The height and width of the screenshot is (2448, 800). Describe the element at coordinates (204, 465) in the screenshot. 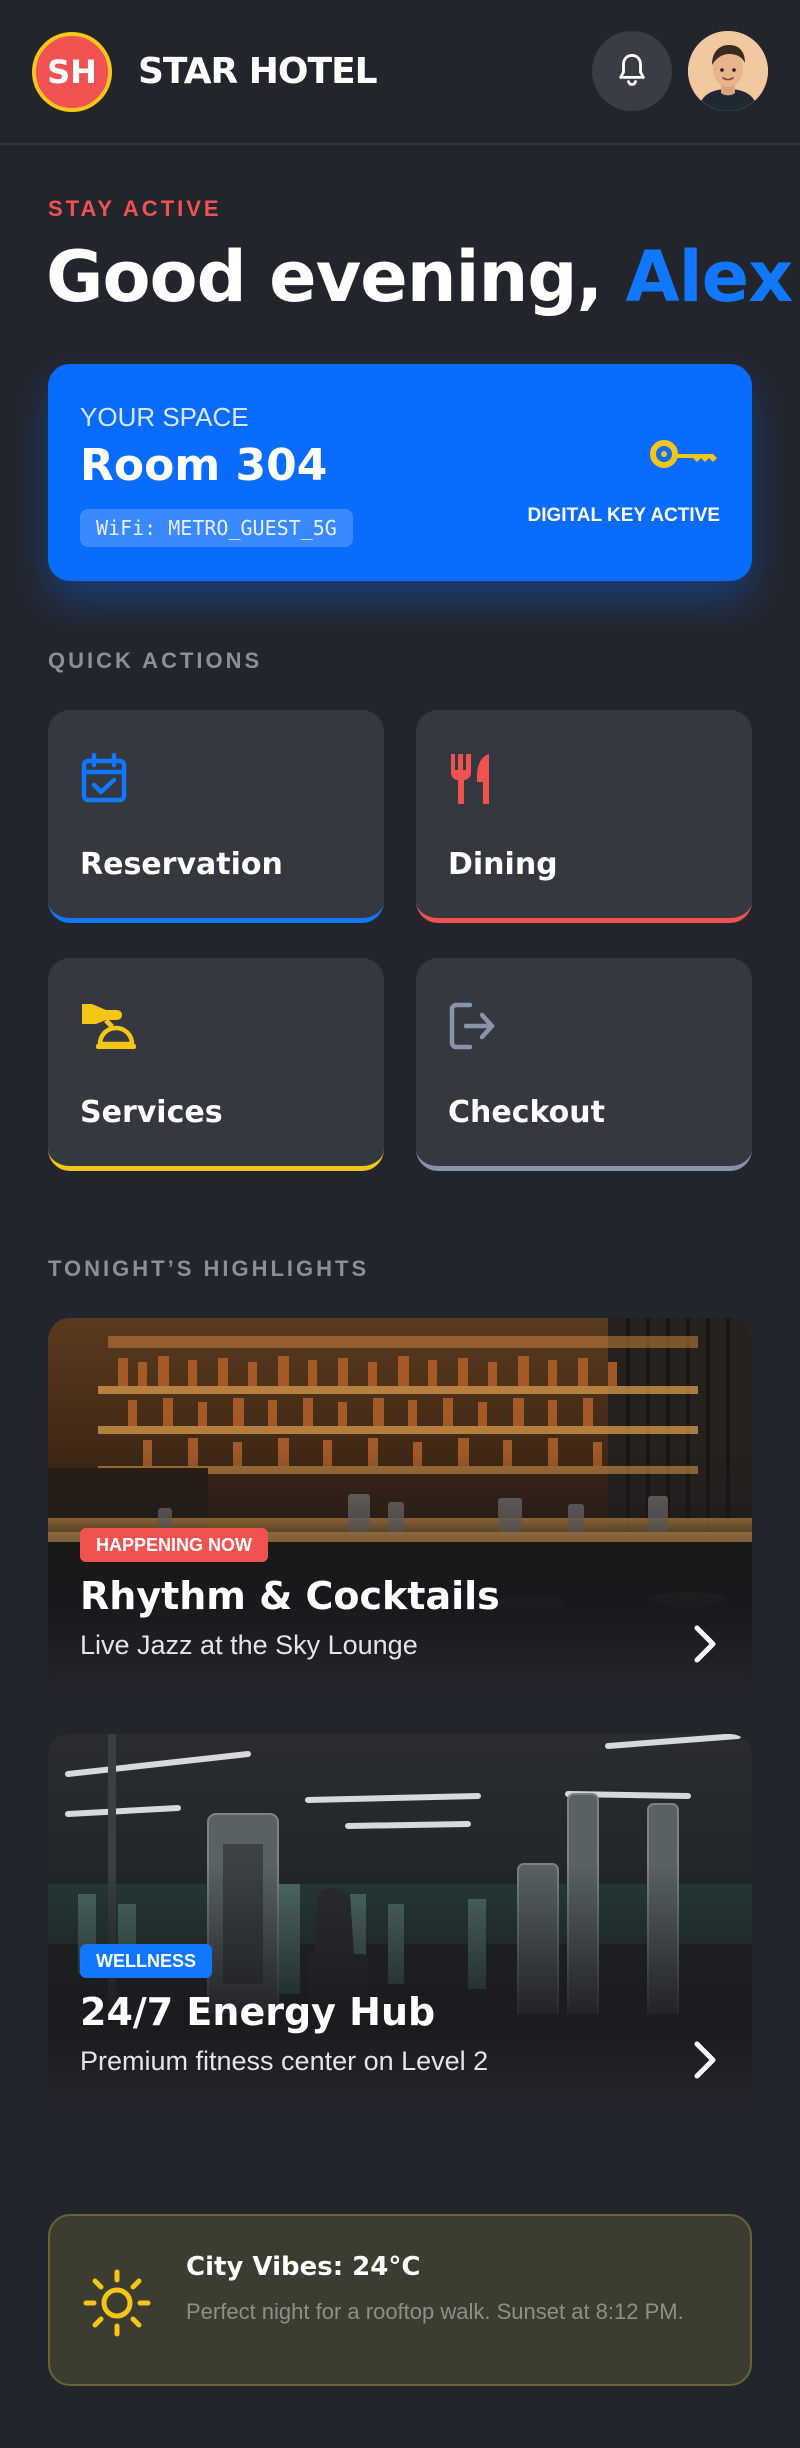

I see `room-name: Room 304` at that location.